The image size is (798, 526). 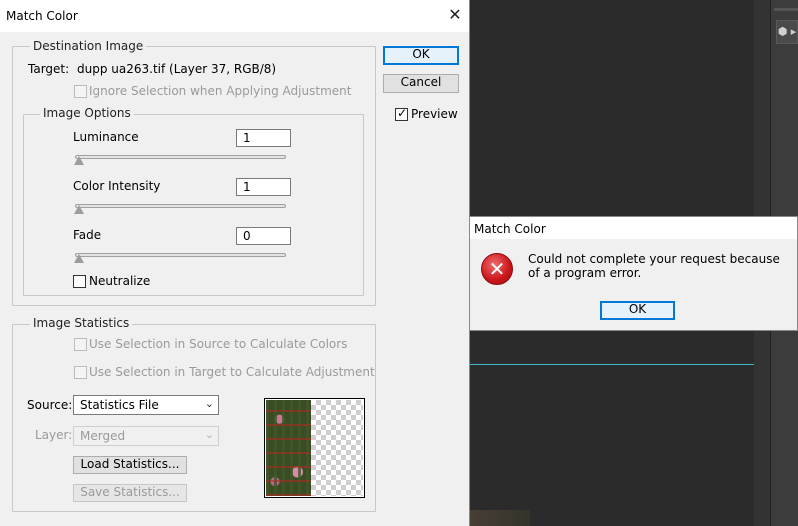 What do you see at coordinates (337, 448) in the screenshot?
I see `thumbnail-transparency` at bounding box center [337, 448].